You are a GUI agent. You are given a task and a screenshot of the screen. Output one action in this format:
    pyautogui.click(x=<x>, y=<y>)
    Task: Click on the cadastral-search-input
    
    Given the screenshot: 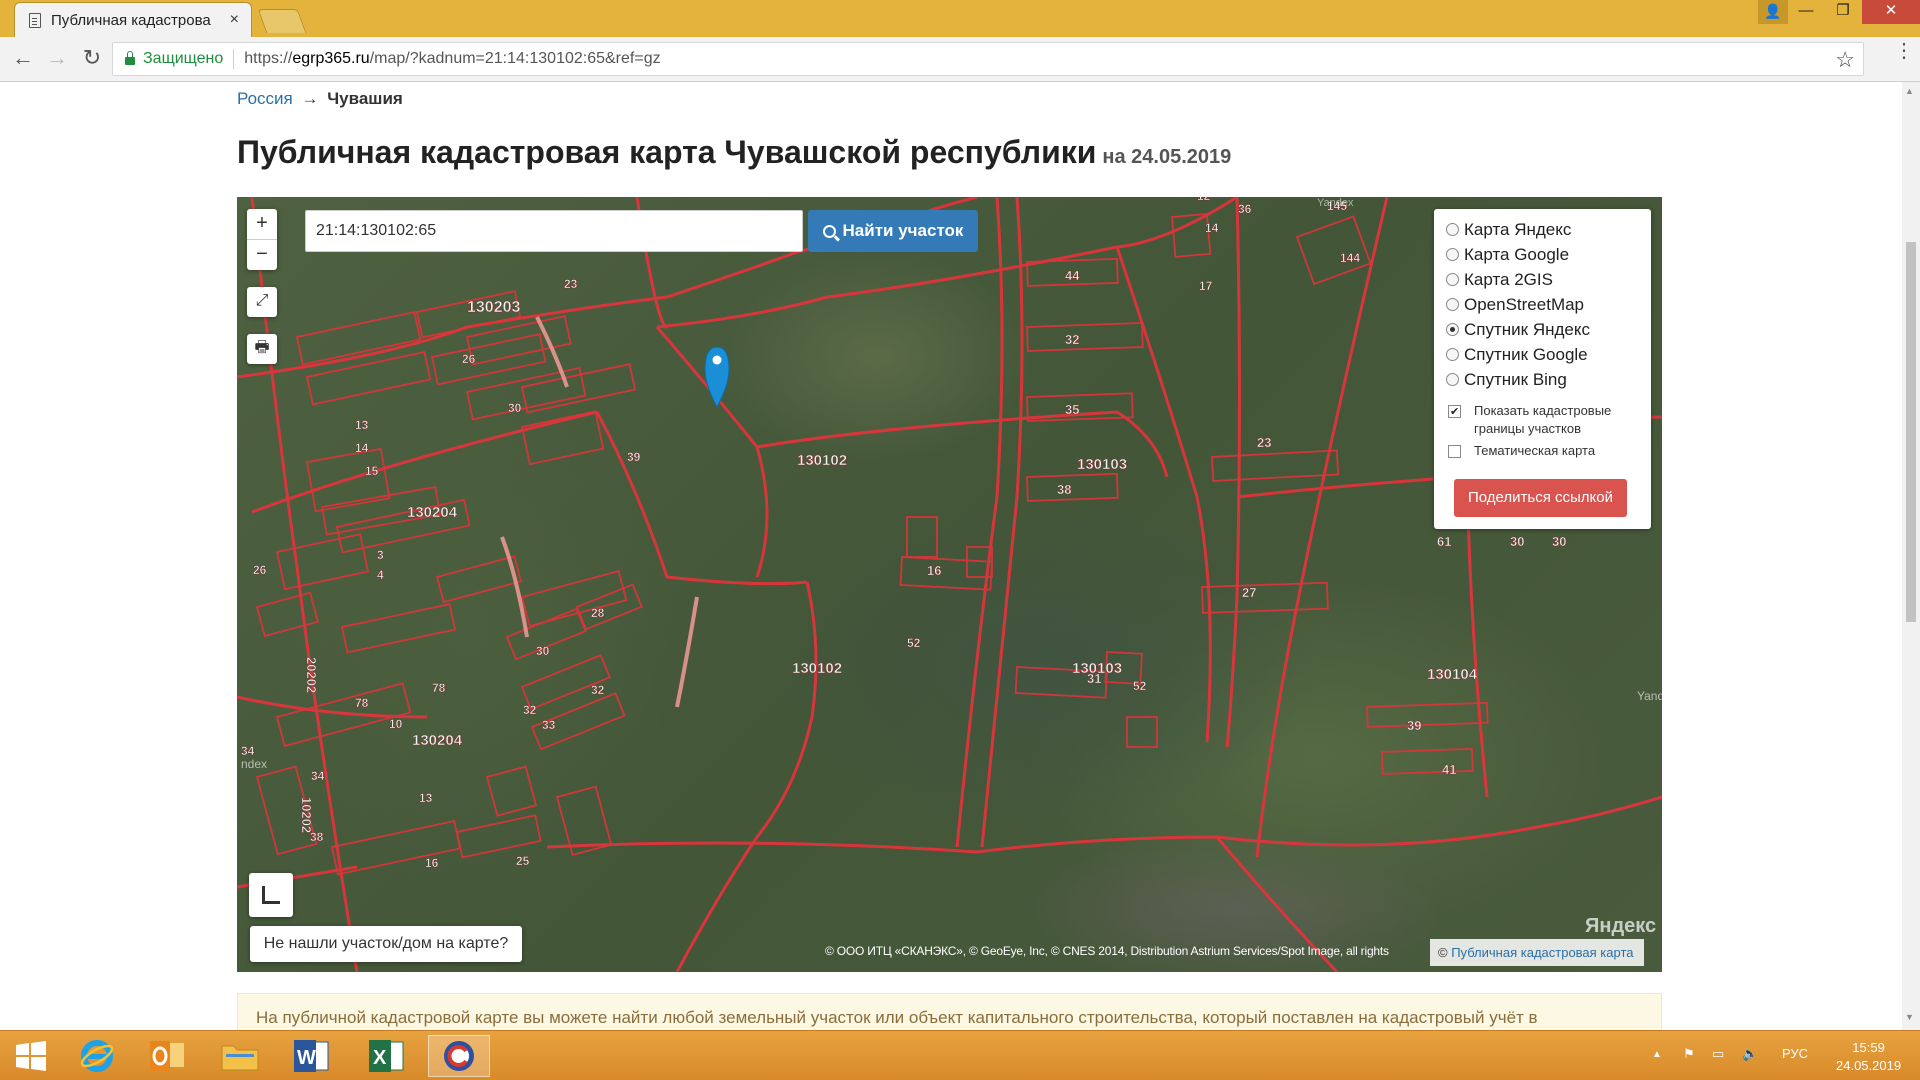 What is the action you would take?
    pyautogui.click(x=554, y=231)
    